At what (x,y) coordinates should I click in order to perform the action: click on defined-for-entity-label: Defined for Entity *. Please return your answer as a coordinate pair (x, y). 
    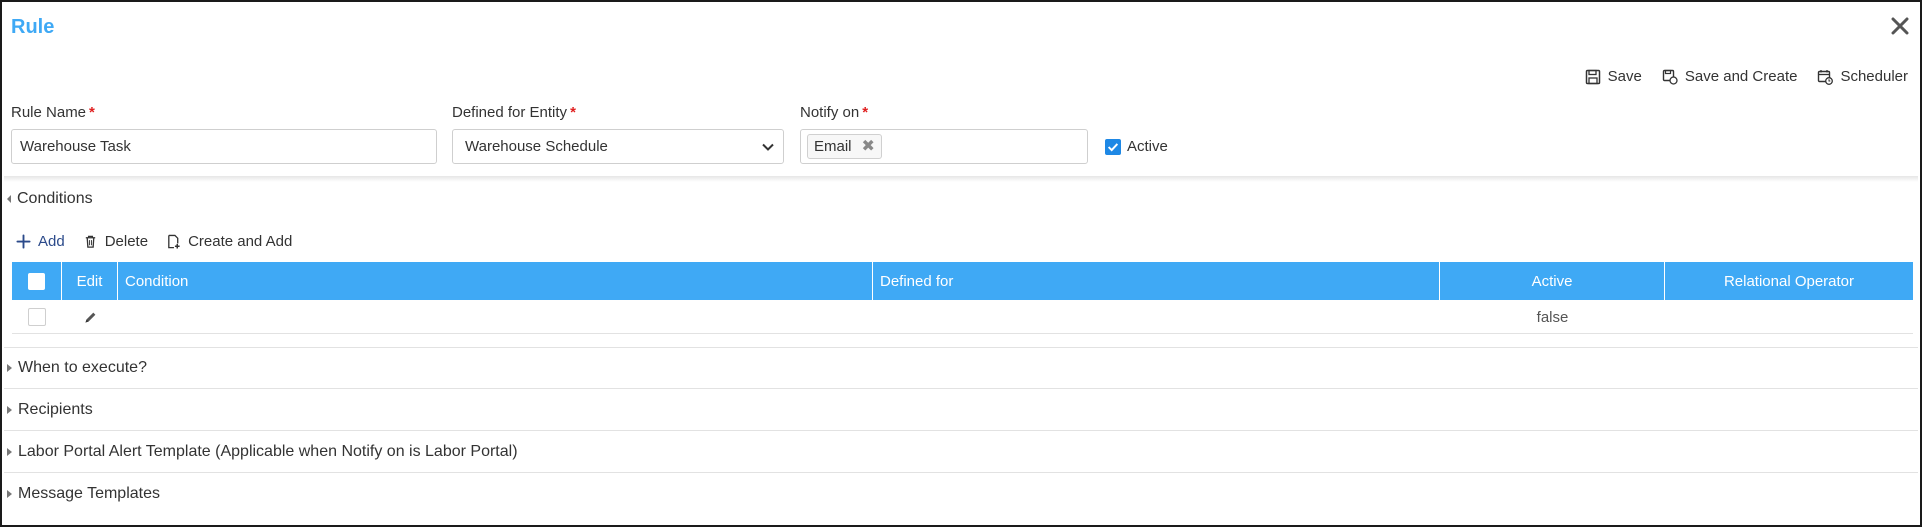
    Looking at the image, I should click on (514, 112).